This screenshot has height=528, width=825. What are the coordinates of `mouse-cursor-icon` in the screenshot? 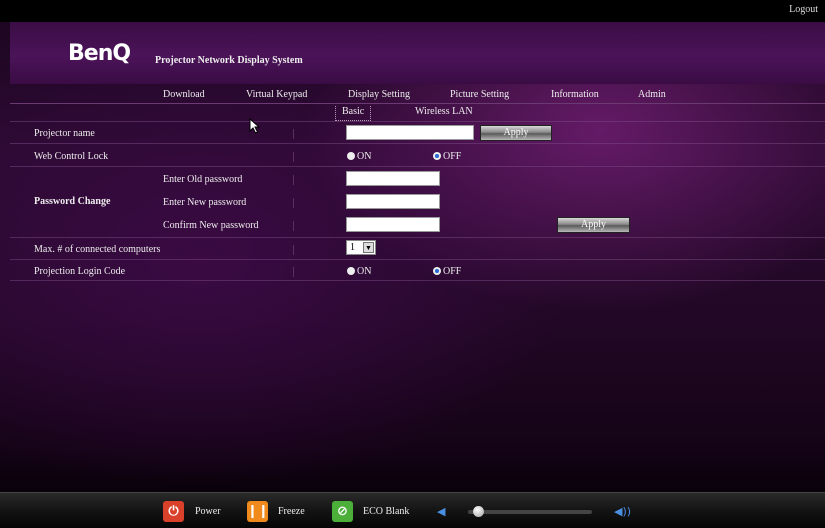 It's located at (255, 126).